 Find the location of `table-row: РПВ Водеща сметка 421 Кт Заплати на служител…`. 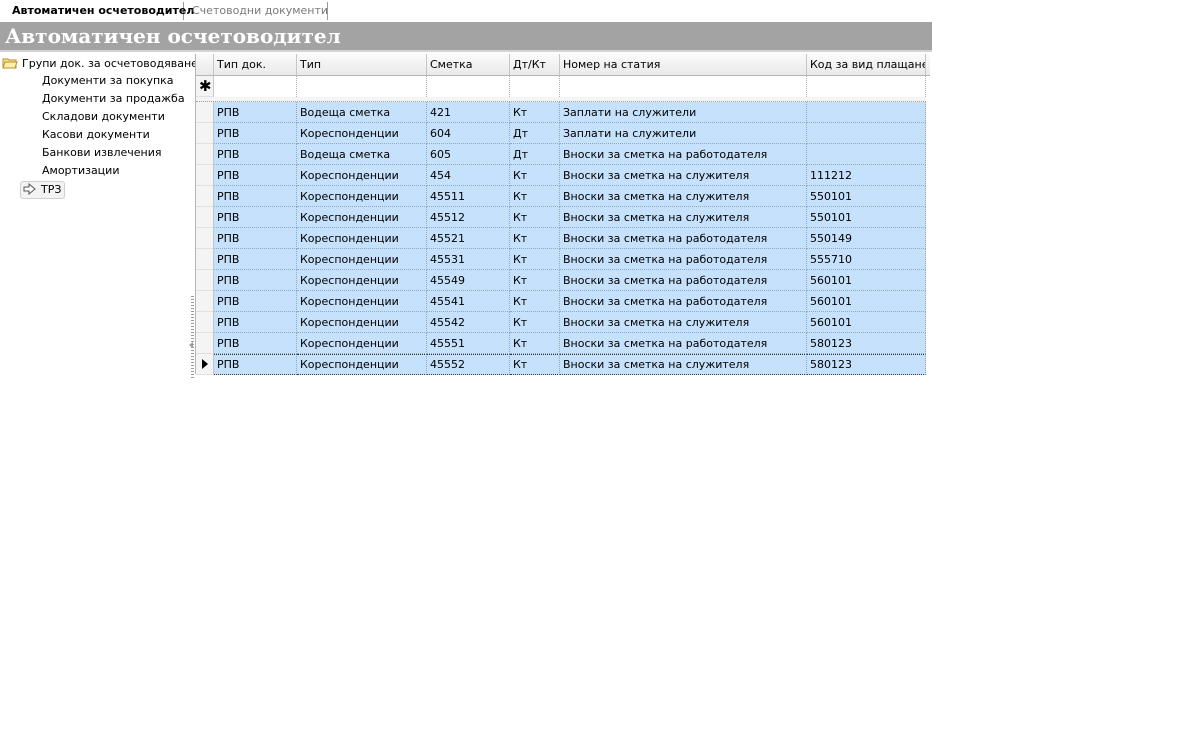

table-row: РПВ Водеща сметка 421 Кт Заплати на служител… is located at coordinates (561, 112).